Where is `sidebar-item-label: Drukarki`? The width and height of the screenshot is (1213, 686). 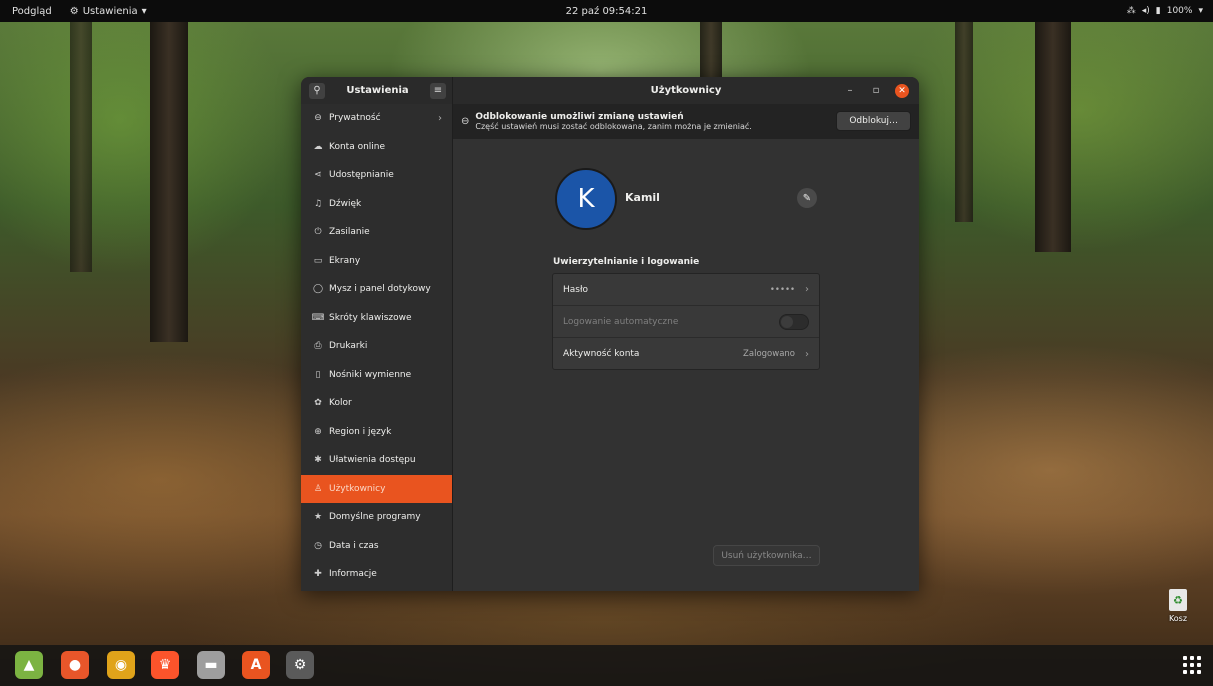 sidebar-item-label: Drukarki is located at coordinates (348, 346).